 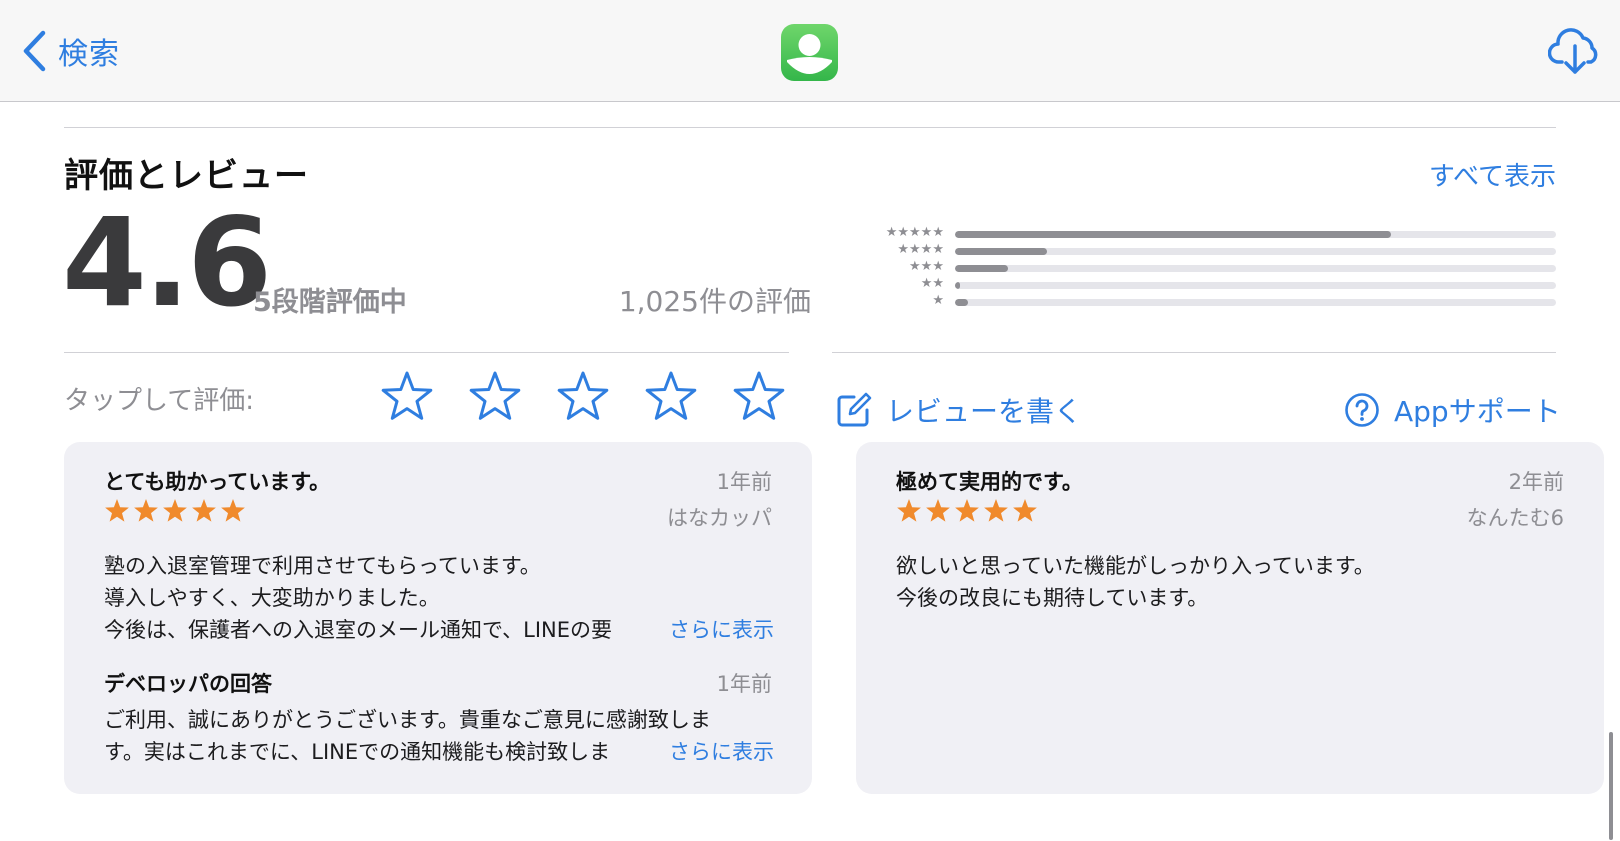 I want to click on review-line: 塾の入退室管理で利用させてもらっています。, so click(x=322, y=566).